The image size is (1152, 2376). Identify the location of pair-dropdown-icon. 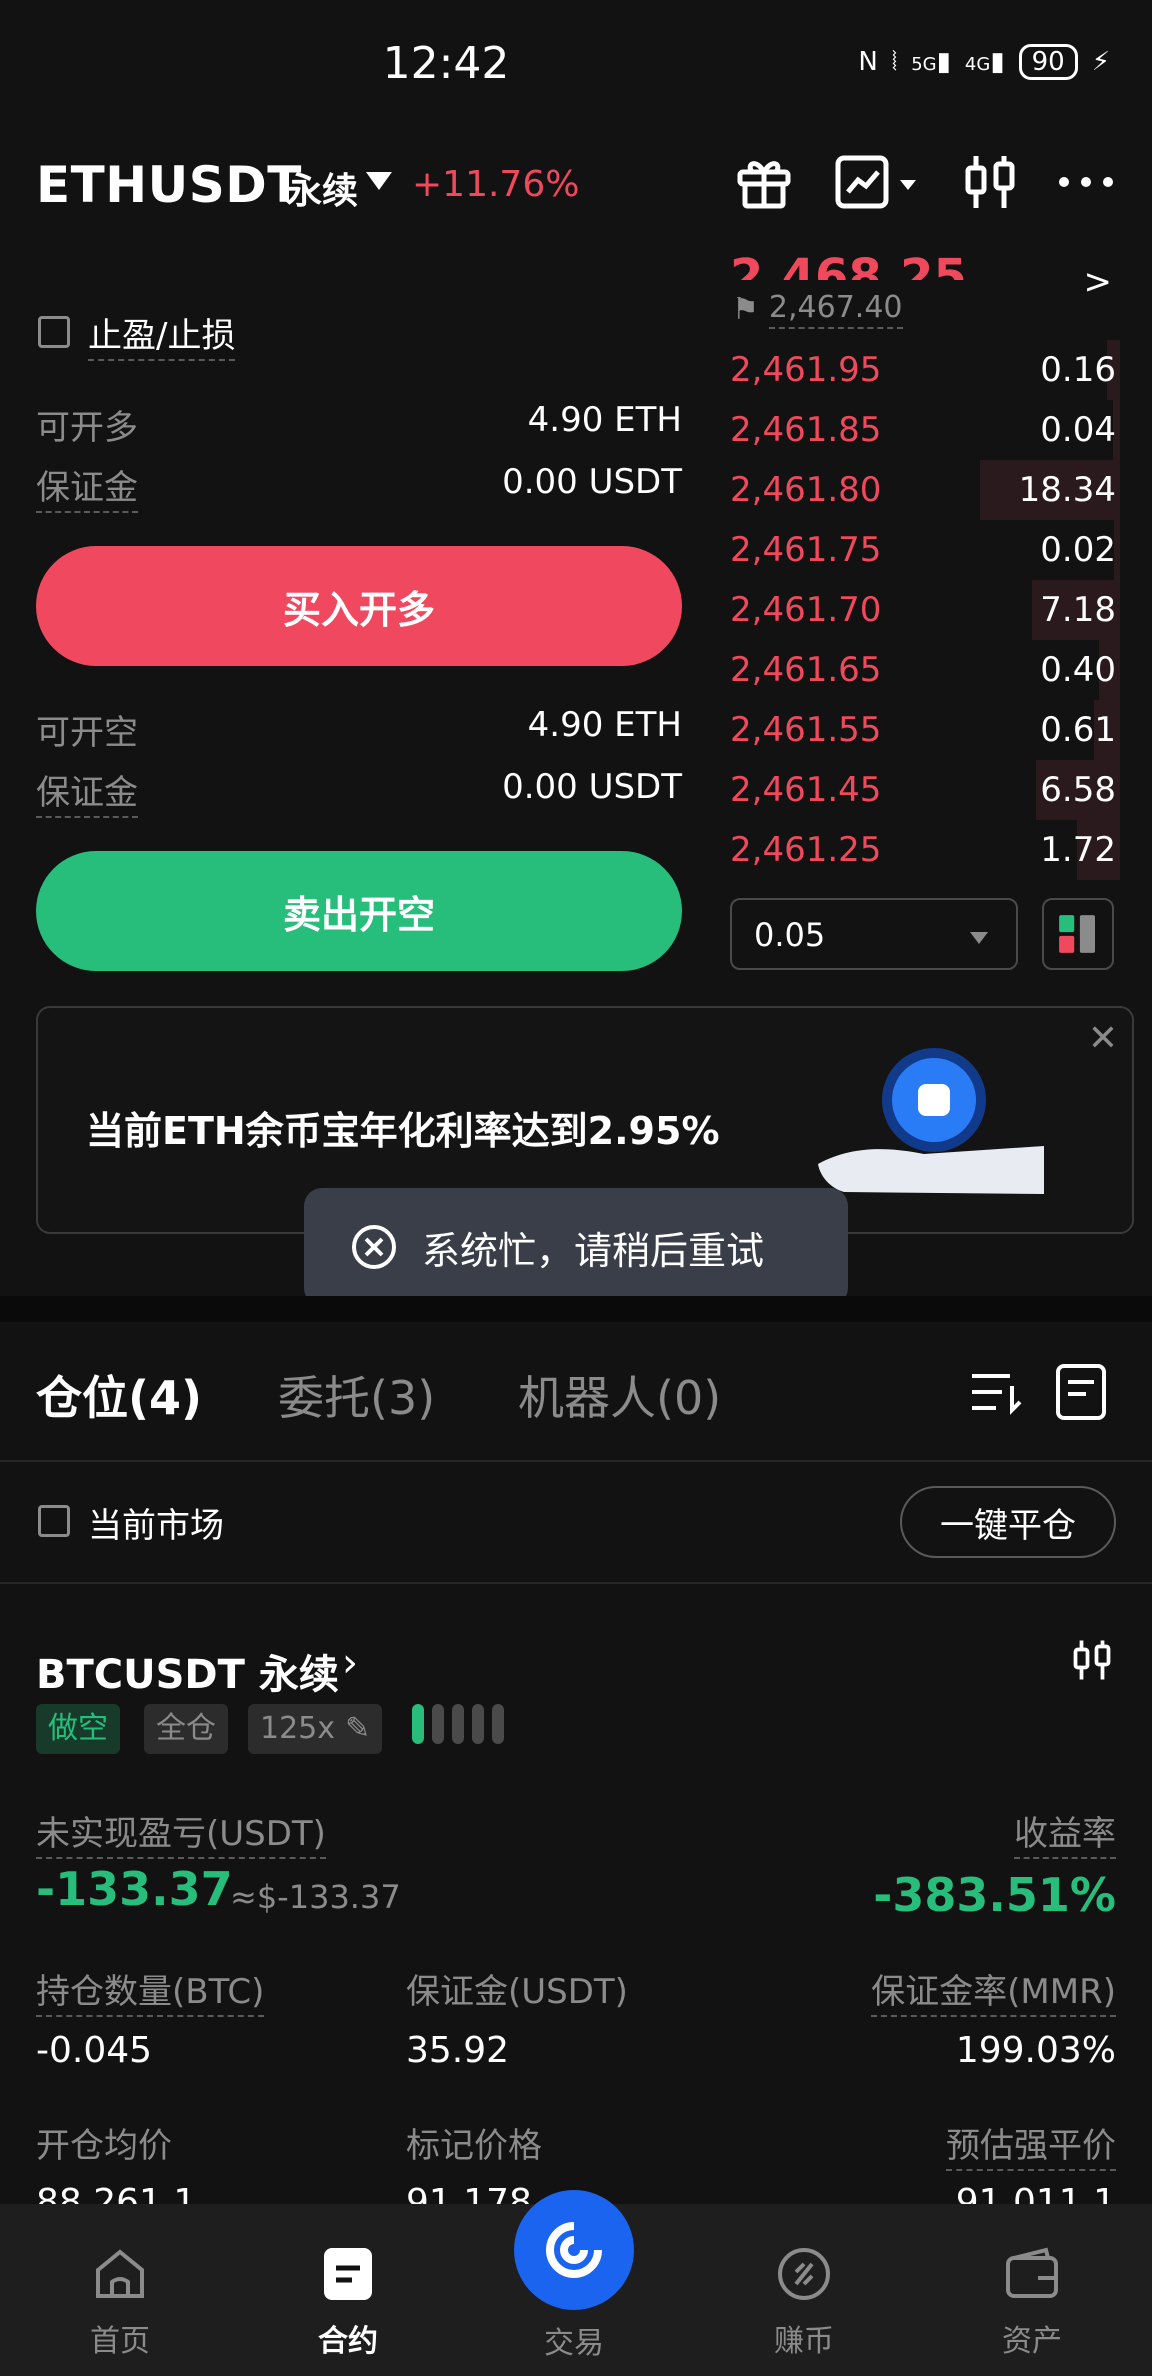
(379, 181).